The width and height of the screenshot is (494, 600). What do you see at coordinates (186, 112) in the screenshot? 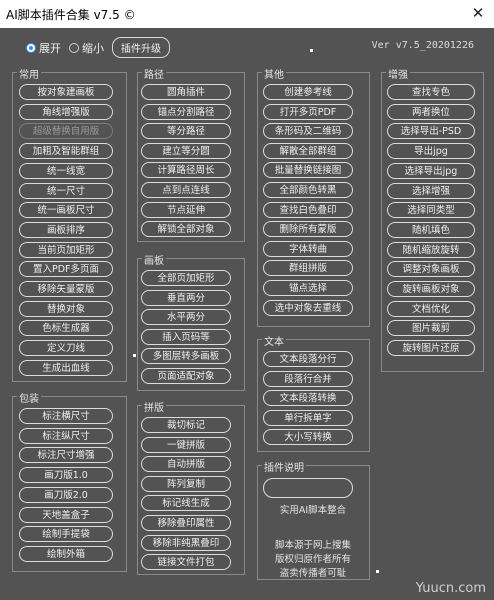
I see `path-button-2: 锚点分割路径` at bounding box center [186, 112].